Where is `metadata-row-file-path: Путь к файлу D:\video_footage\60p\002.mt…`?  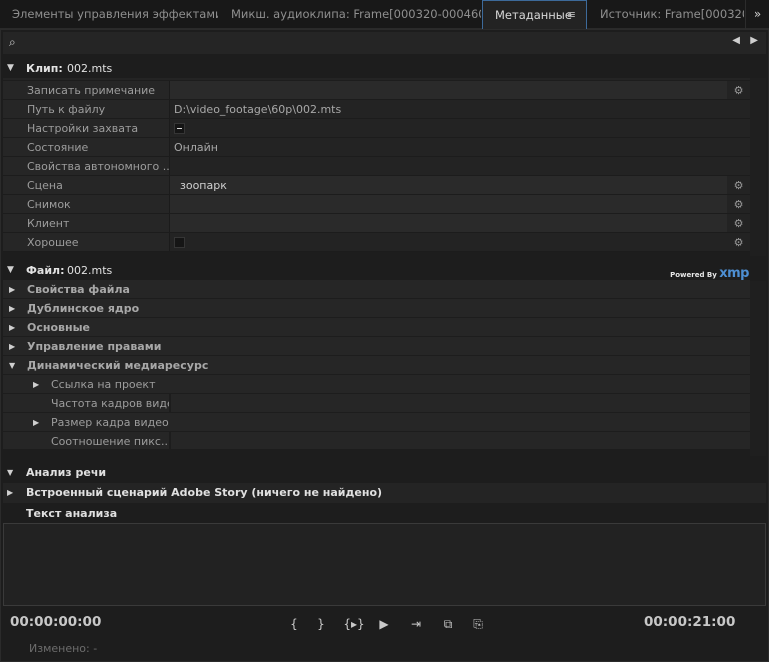 metadata-row-file-path: Путь к файлу D:\video_footage\60p\002.mt… is located at coordinates (376, 109).